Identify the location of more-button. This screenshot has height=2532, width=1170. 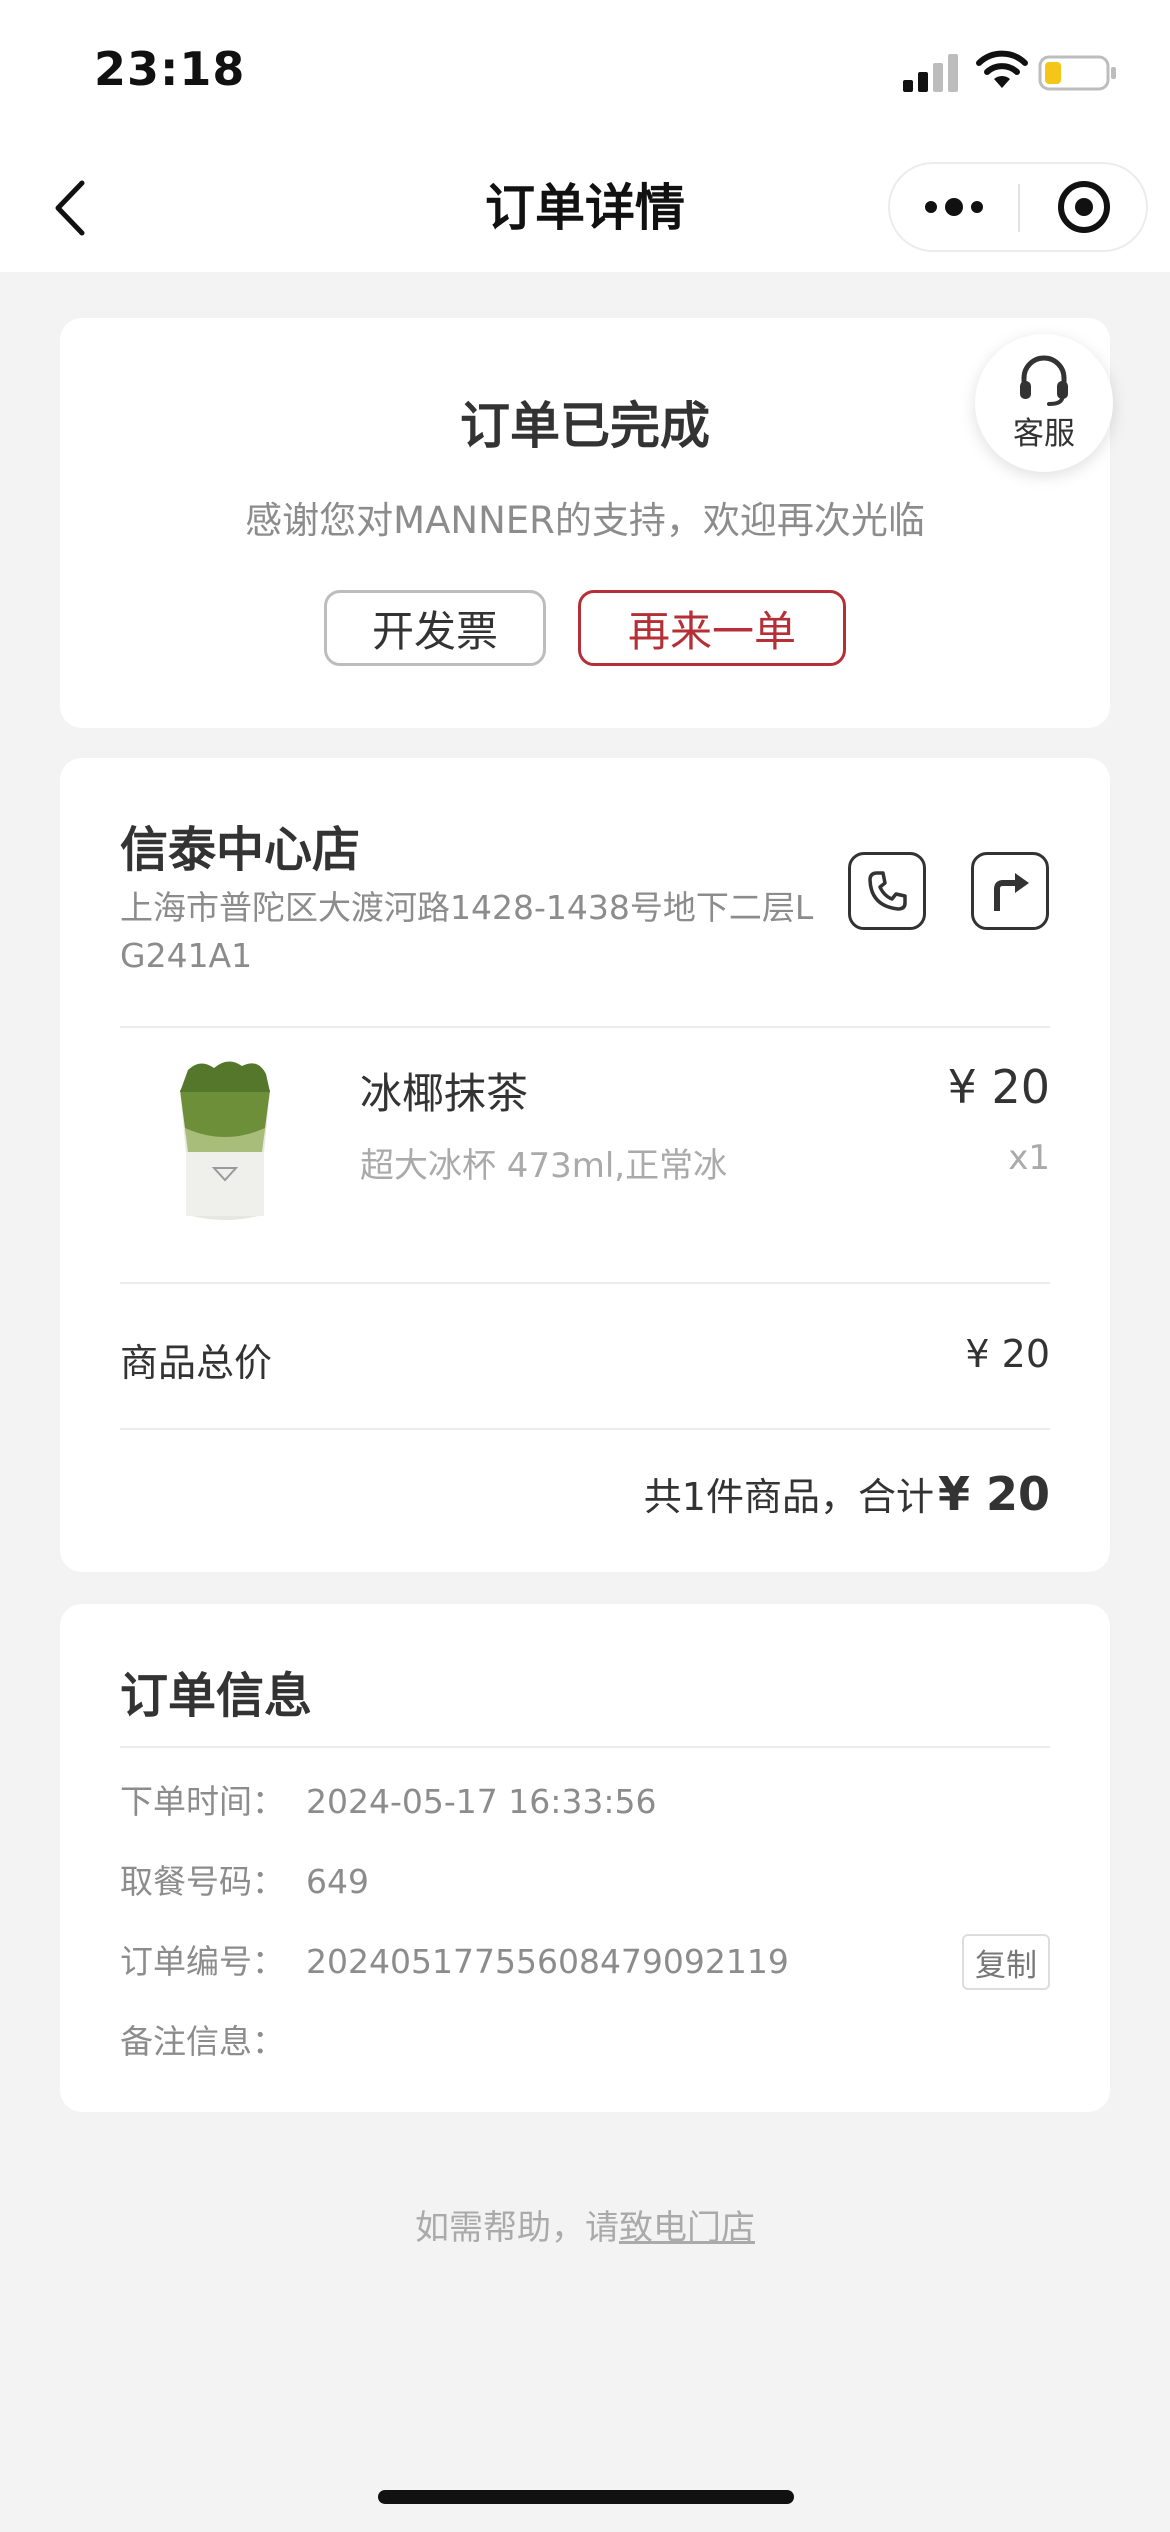
(954, 207).